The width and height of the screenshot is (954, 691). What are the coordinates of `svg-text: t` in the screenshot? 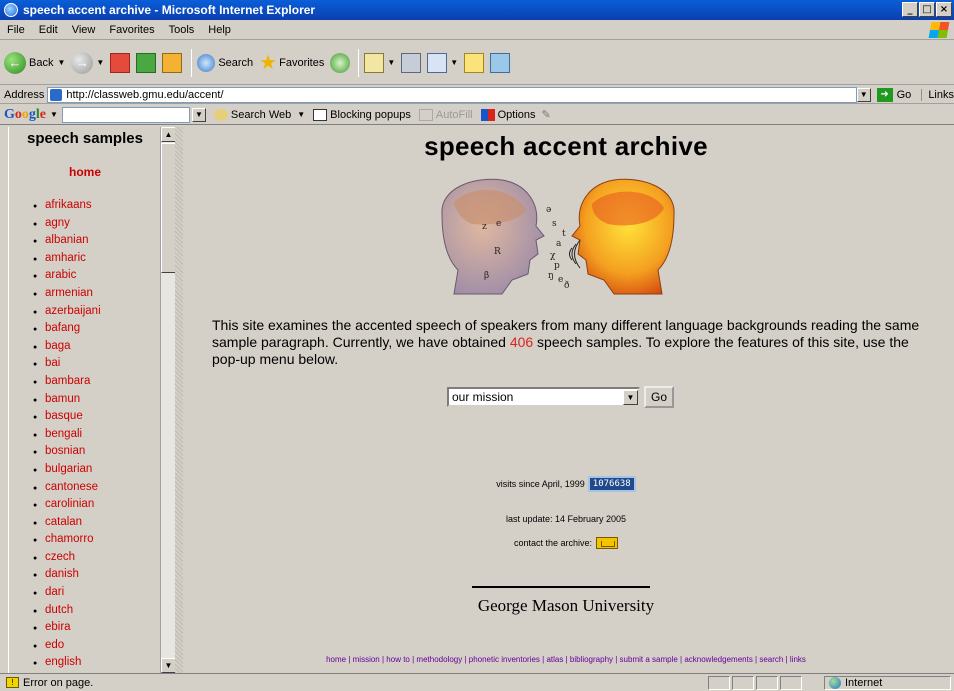 It's located at (564, 234).